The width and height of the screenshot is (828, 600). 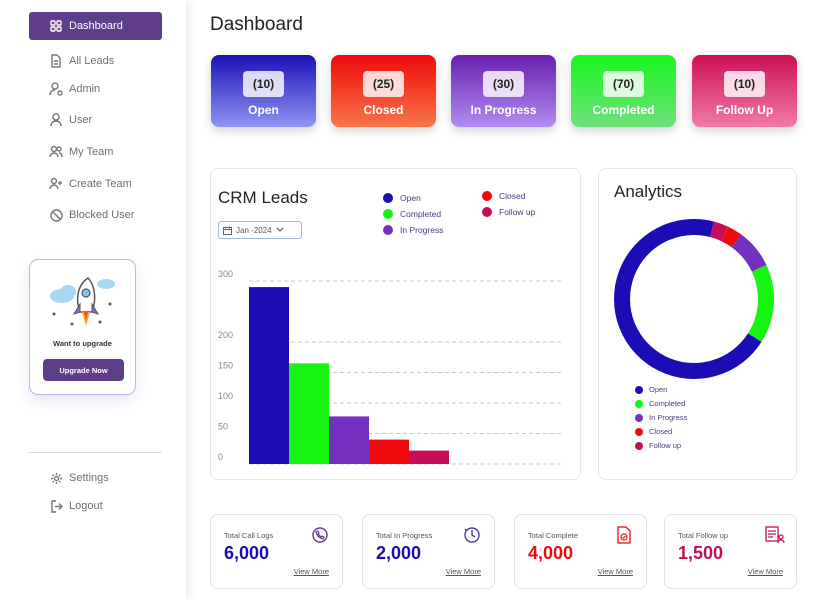 I want to click on bar-in-progress, so click(x=349, y=440).